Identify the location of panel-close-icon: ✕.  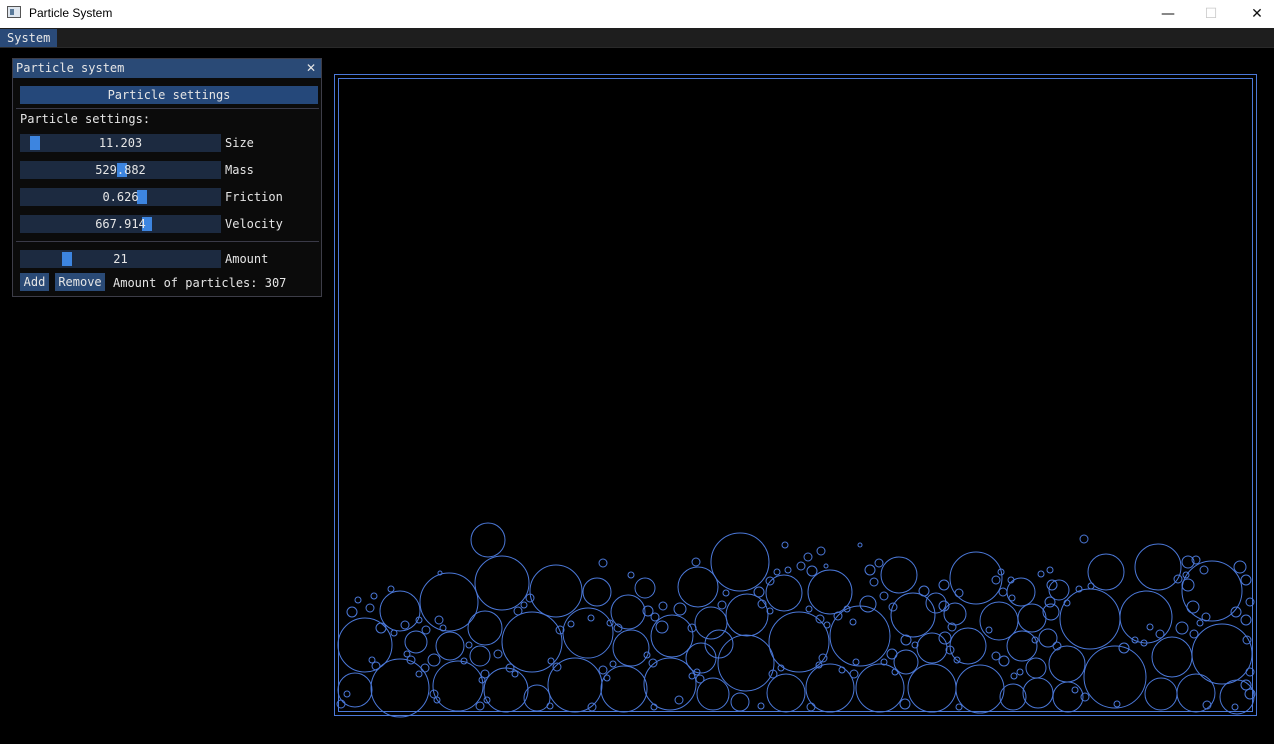
(311, 68).